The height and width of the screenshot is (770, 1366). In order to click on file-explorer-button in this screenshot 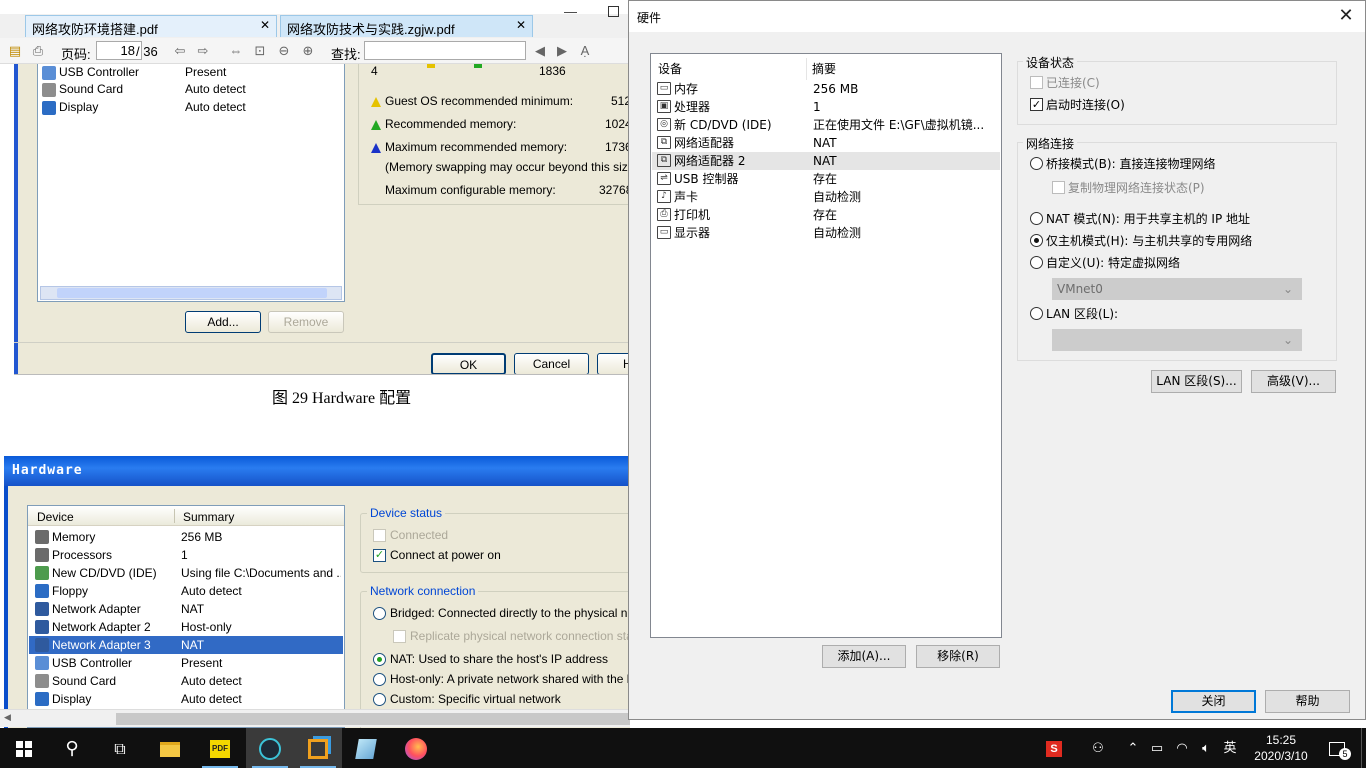, I will do `click(170, 748)`.